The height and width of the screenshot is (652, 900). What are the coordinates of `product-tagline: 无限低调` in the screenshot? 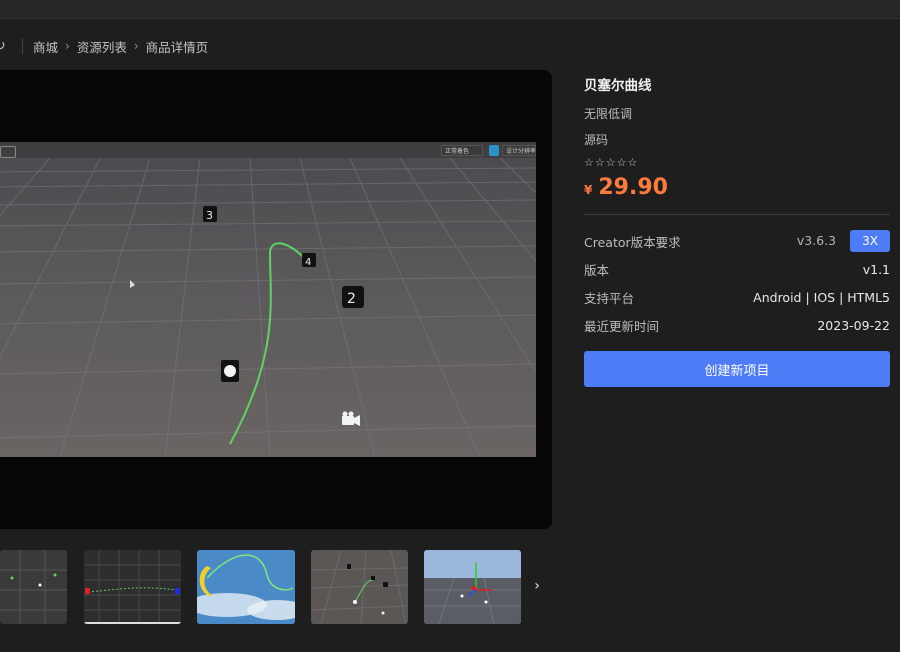 It's located at (608, 114).